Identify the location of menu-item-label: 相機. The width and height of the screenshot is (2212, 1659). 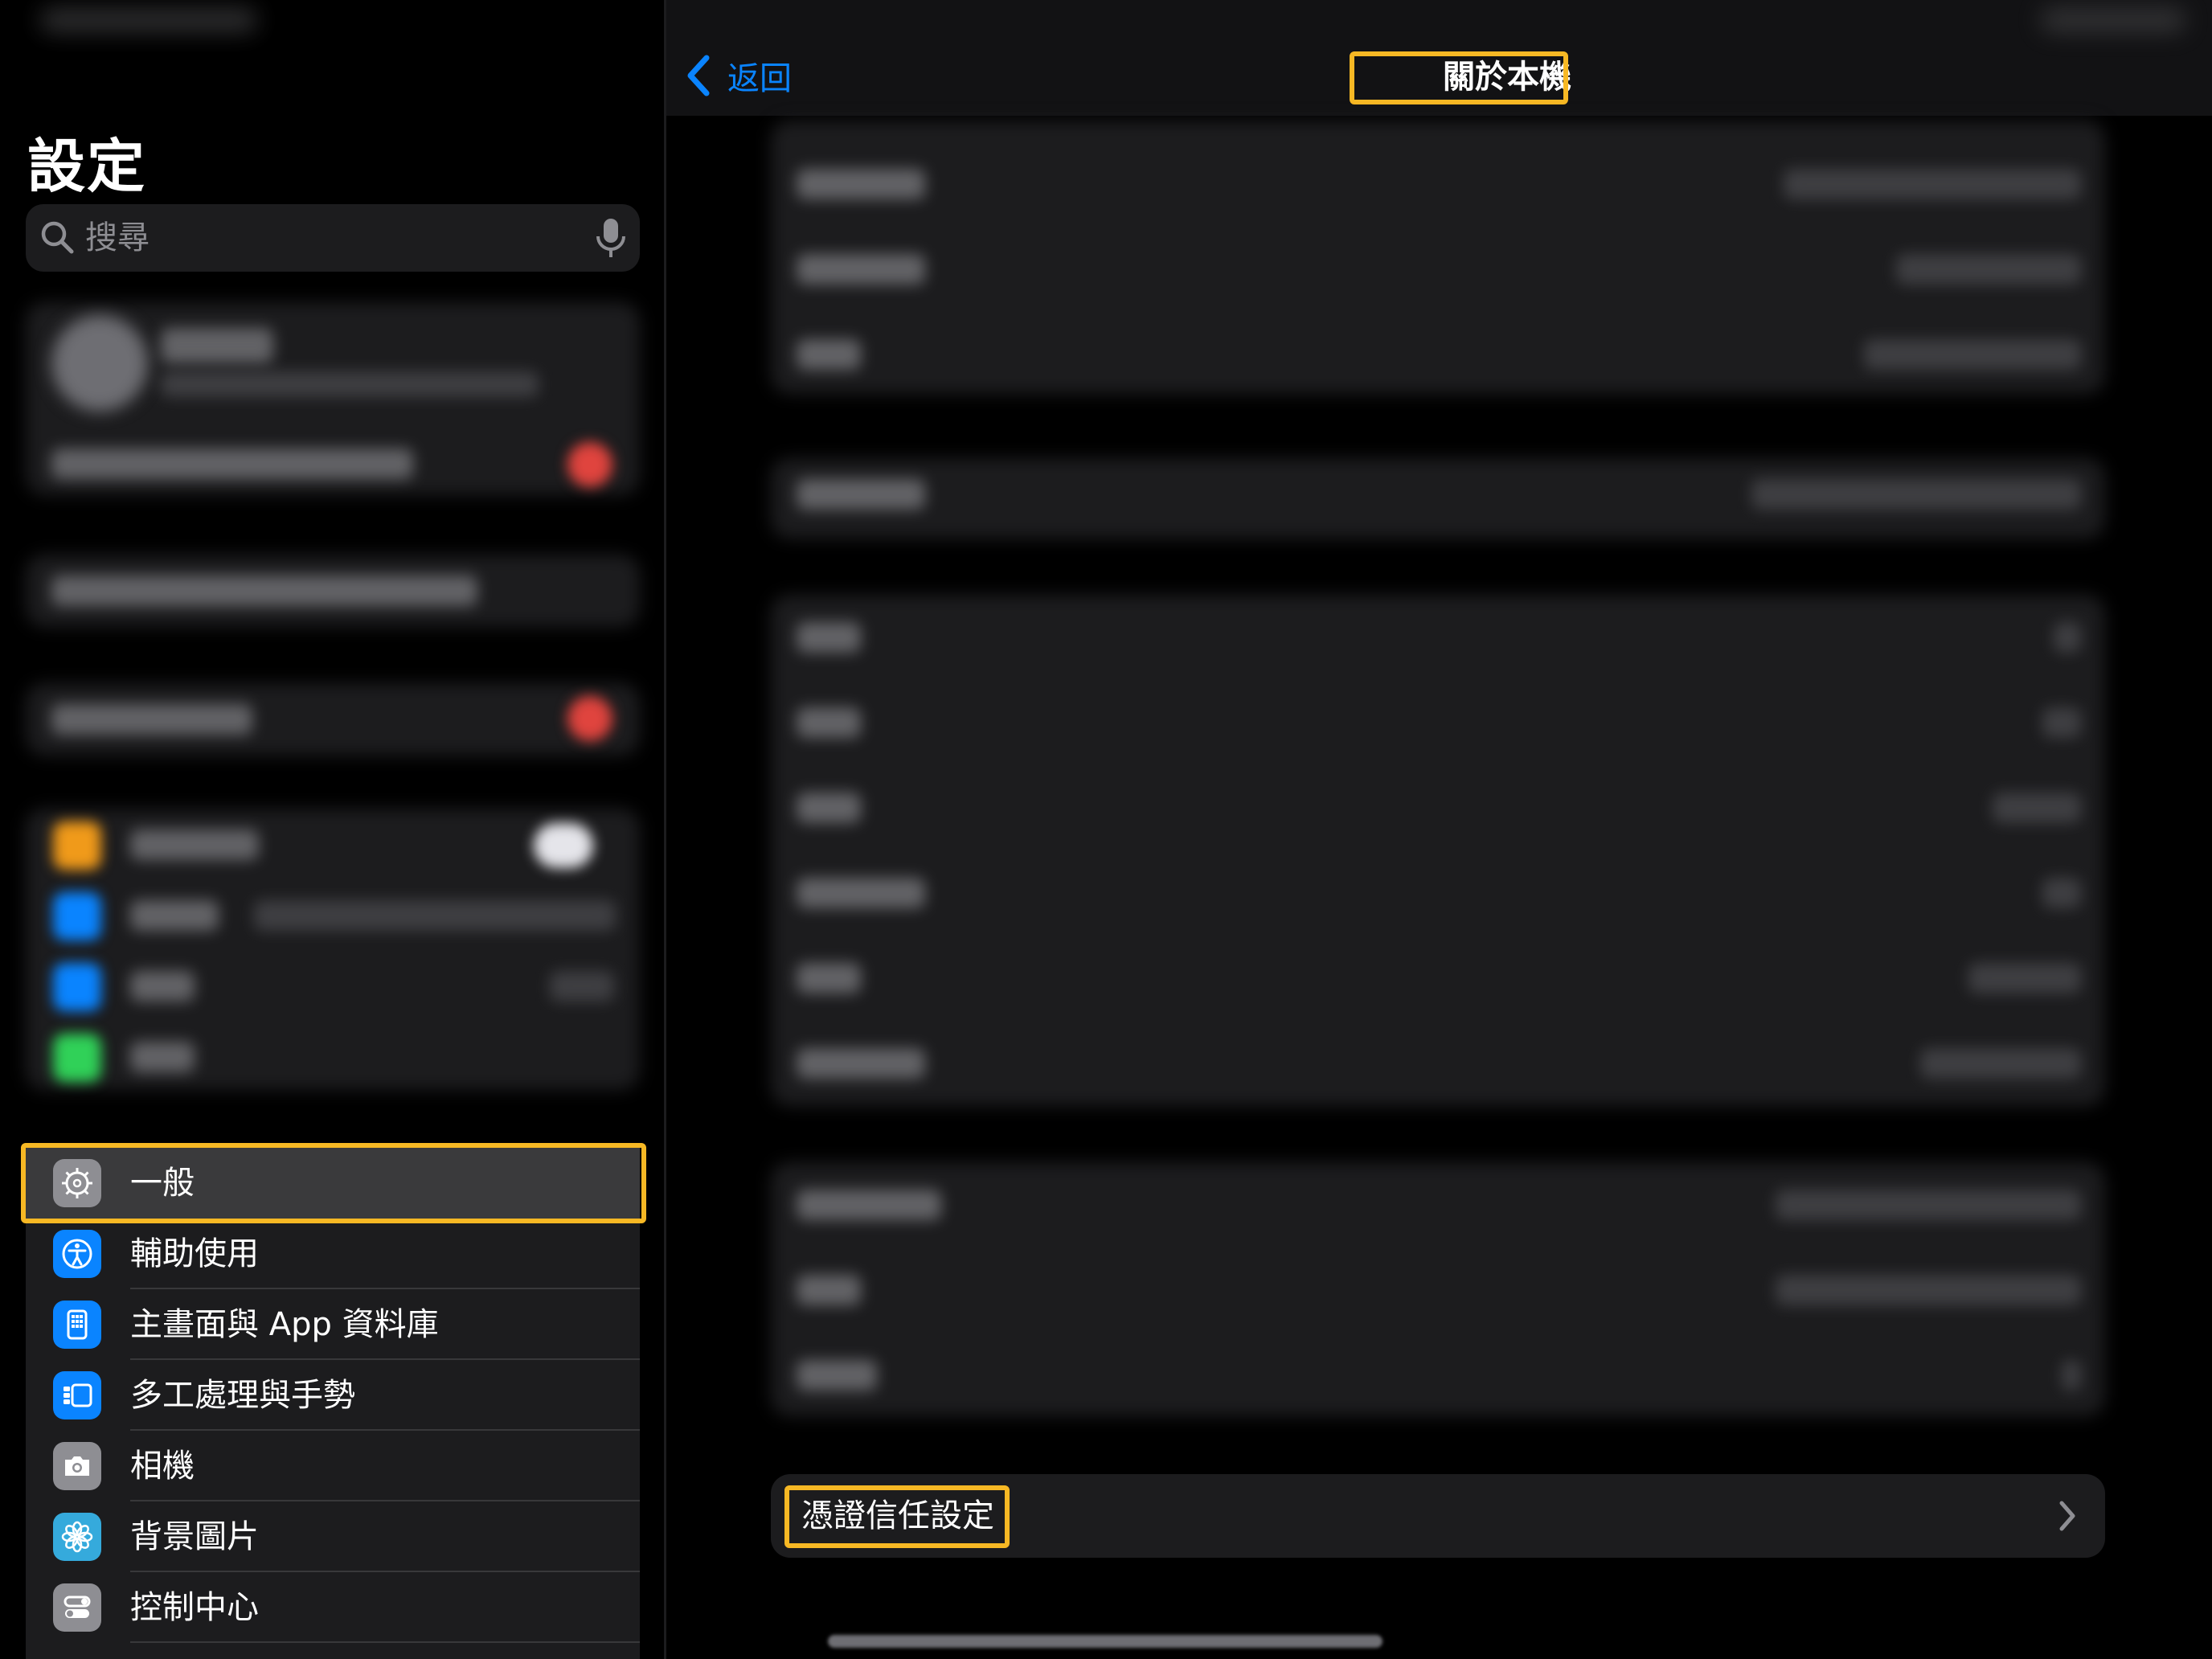
(162, 1466).